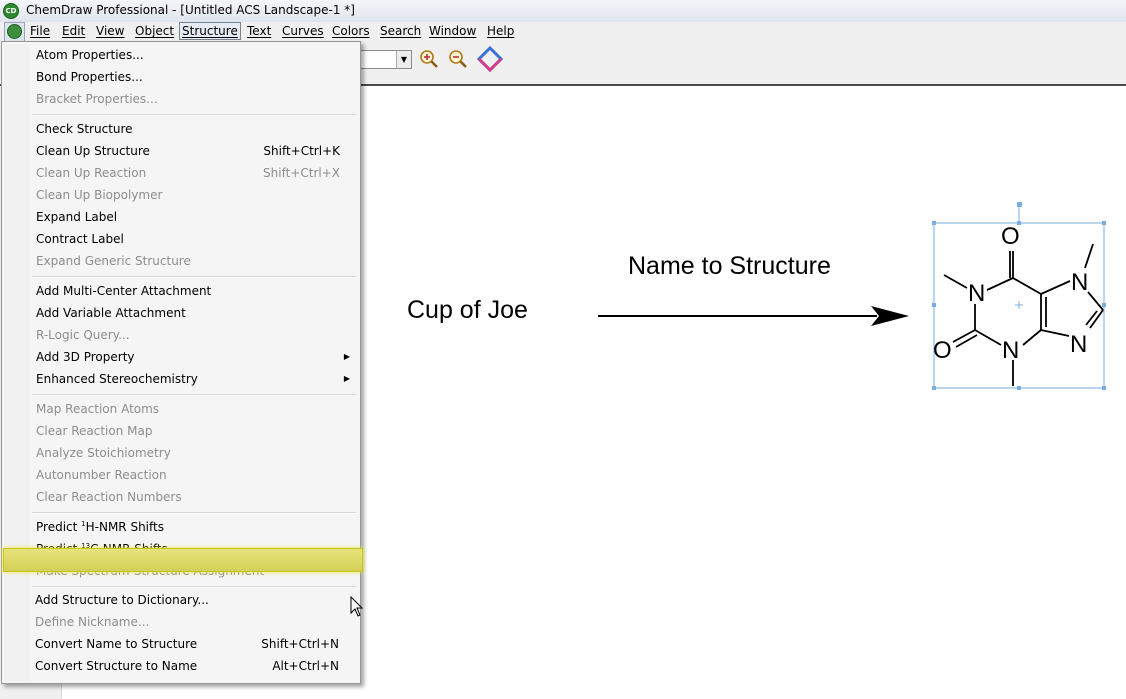 This screenshot has width=1126, height=699. Describe the element at coordinates (110, 31) in the screenshot. I see `menu-view: View` at that location.